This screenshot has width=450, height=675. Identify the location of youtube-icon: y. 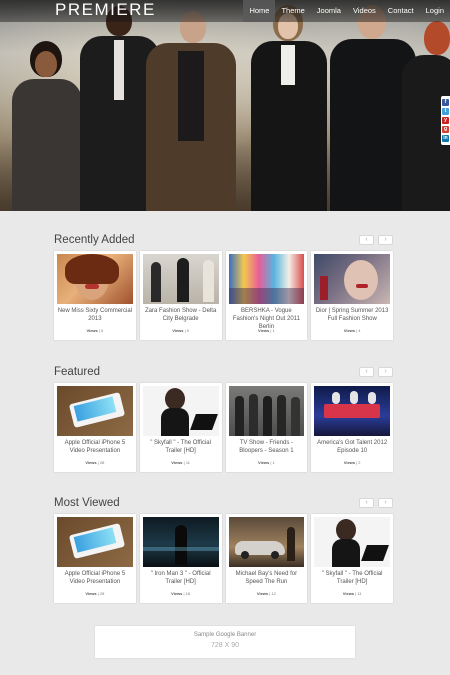
(445, 120).